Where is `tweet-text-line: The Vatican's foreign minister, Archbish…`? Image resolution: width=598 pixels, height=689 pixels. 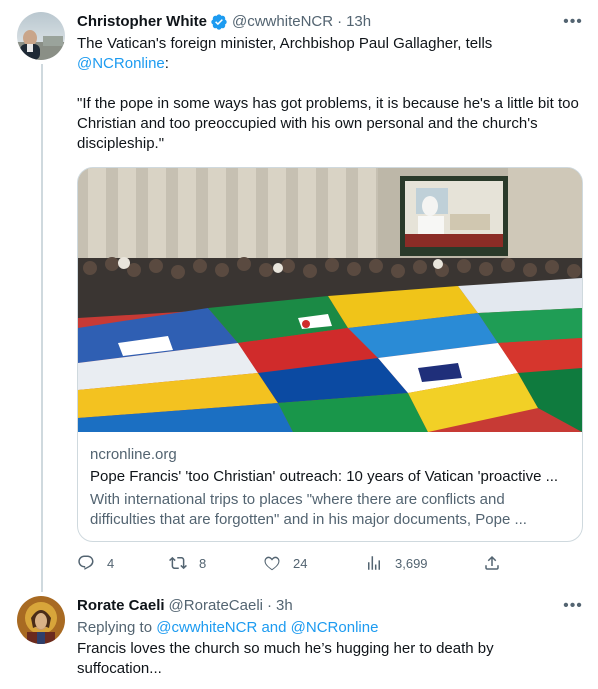
tweet-text-line: The Vatican's foreign minister, Archbish… is located at coordinates (285, 43).